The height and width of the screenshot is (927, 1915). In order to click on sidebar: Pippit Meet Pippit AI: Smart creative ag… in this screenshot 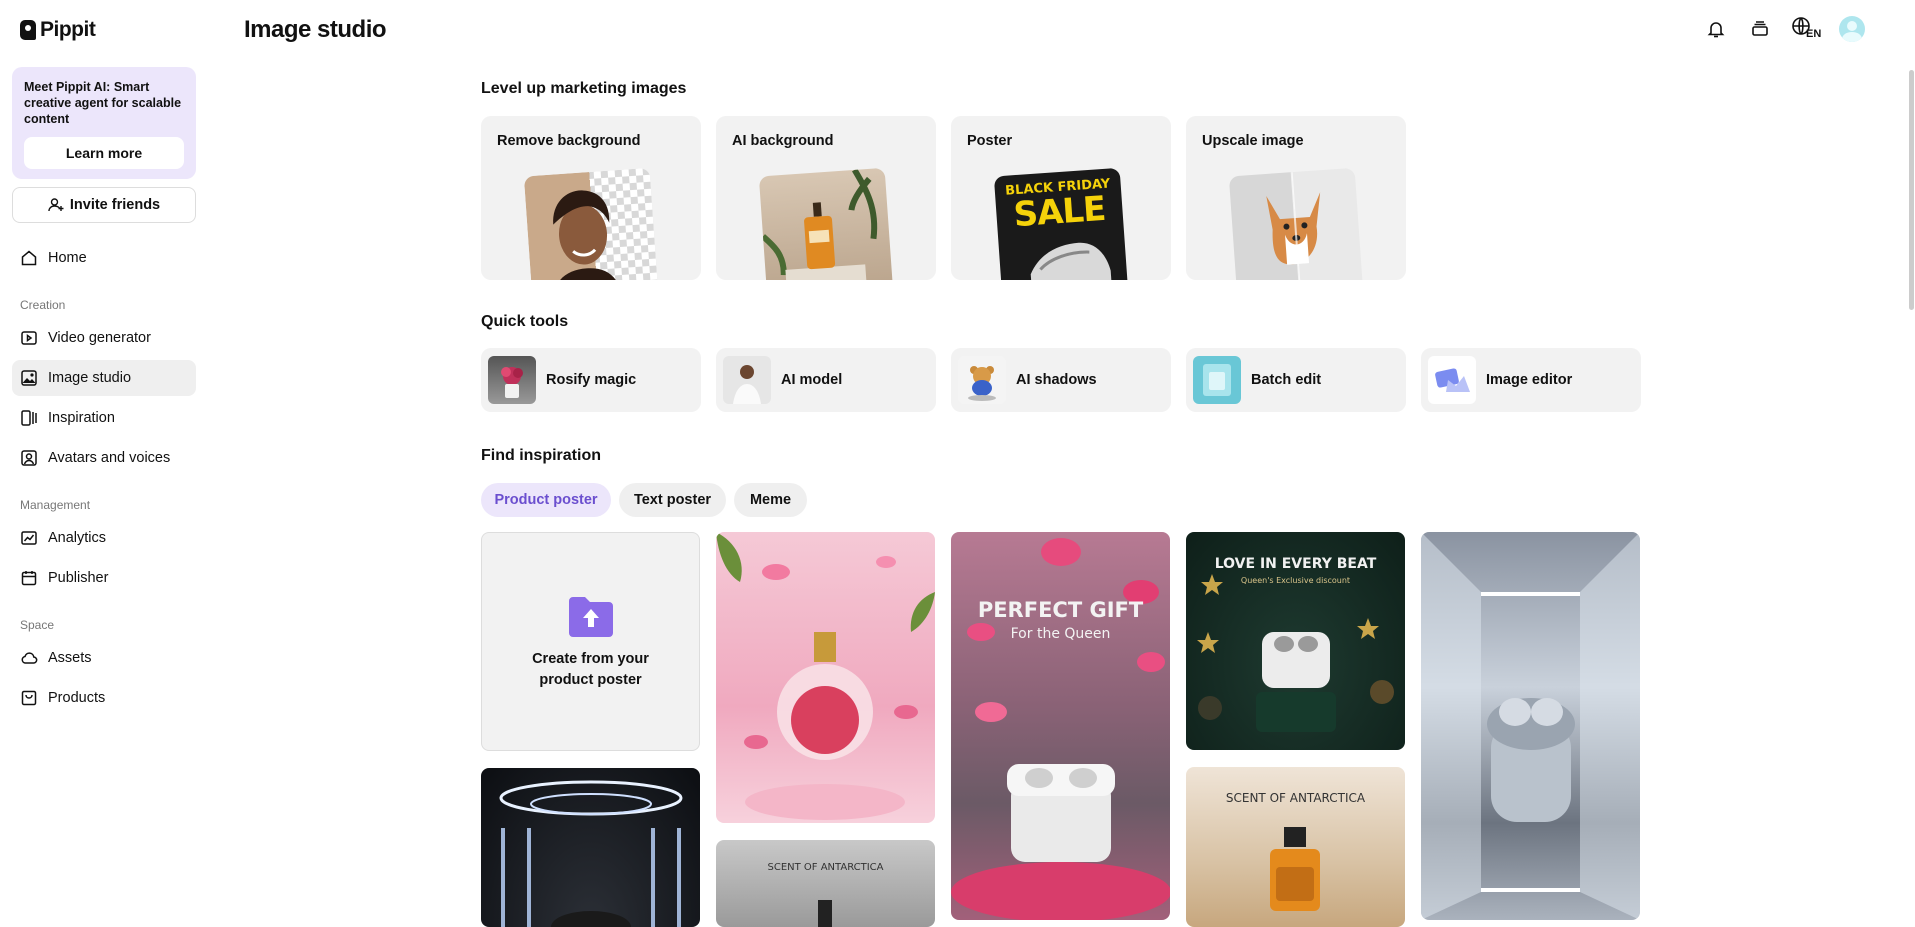, I will do `click(104, 463)`.